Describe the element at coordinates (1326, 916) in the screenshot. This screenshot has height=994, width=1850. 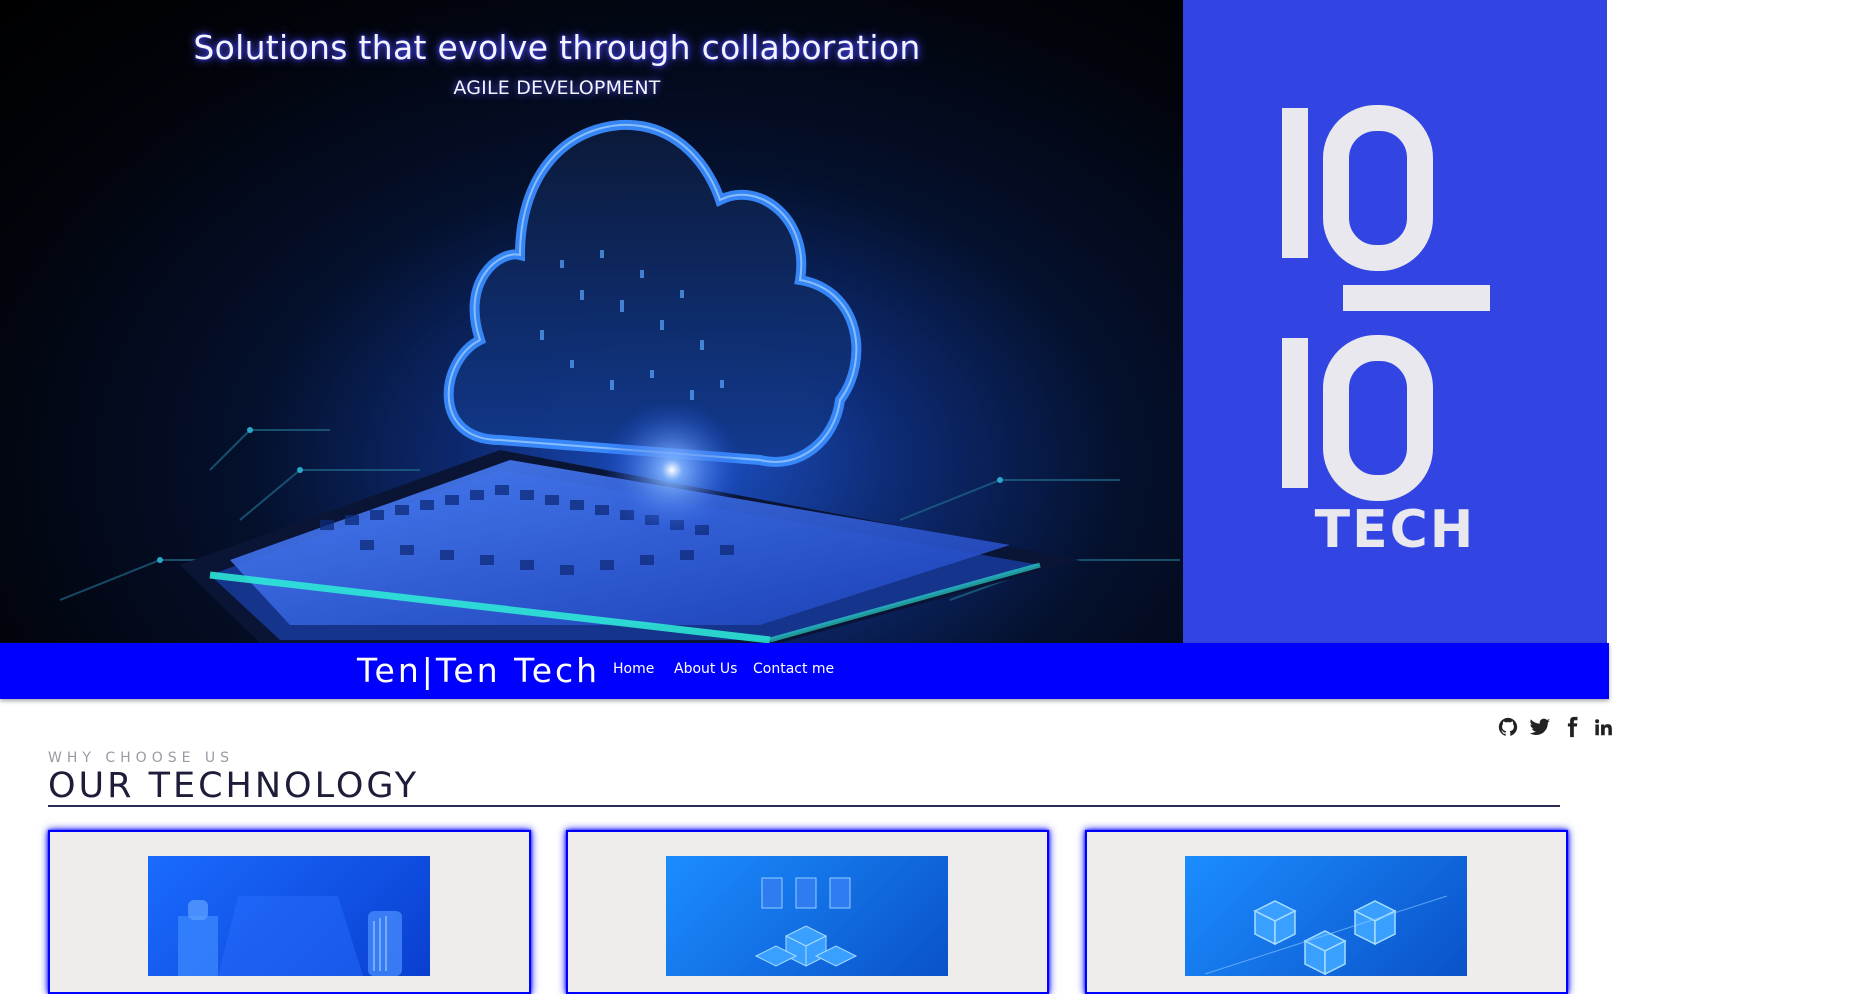
I see `card-image-blocks` at that location.